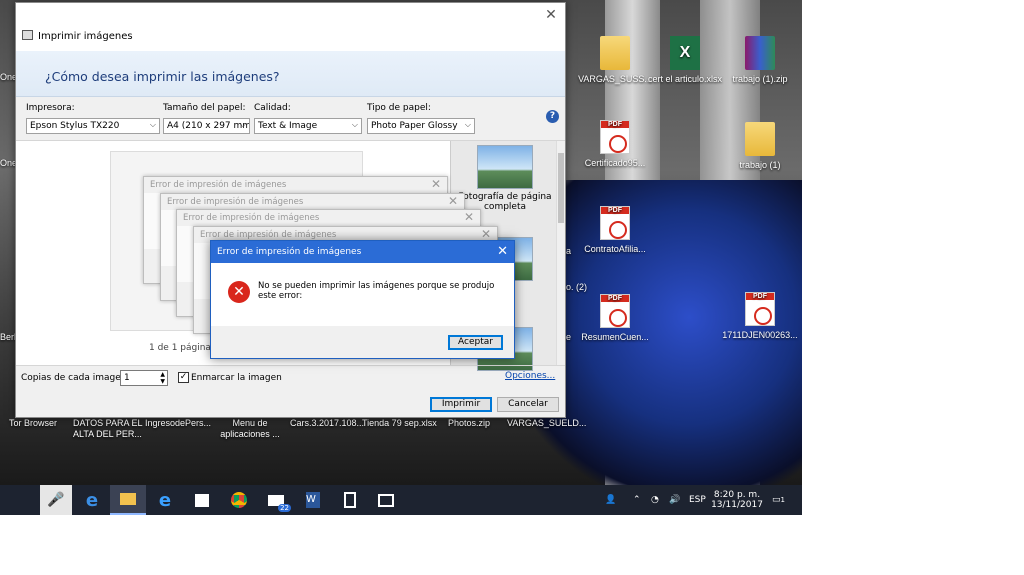 The image size is (1024, 575). What do you see at coordinates (475, 342) in the screenshot?
I see `ok-button: Aceptar` at bounding box center [475, 342].